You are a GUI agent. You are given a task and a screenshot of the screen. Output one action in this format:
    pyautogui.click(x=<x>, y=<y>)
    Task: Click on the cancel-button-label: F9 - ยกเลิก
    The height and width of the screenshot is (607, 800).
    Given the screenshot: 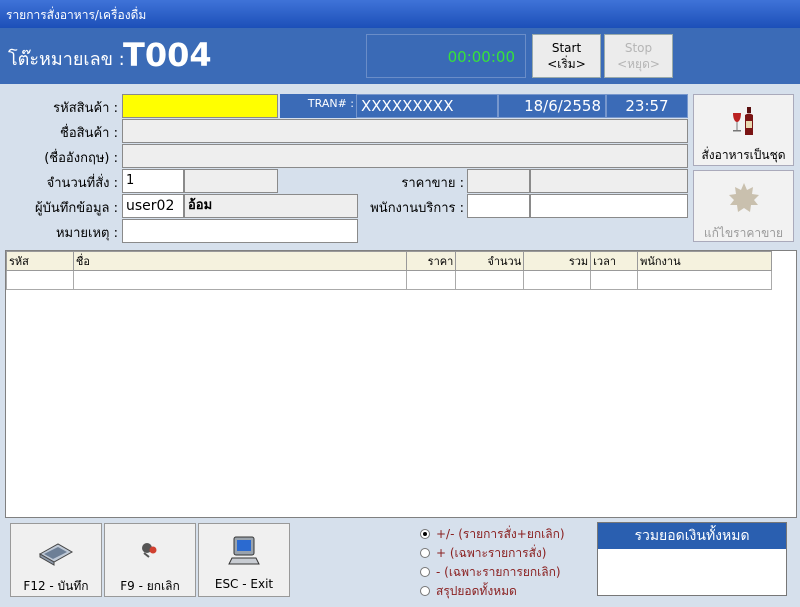 What is the action you would take?
    pyautogui.click(x=150, y=586)
    